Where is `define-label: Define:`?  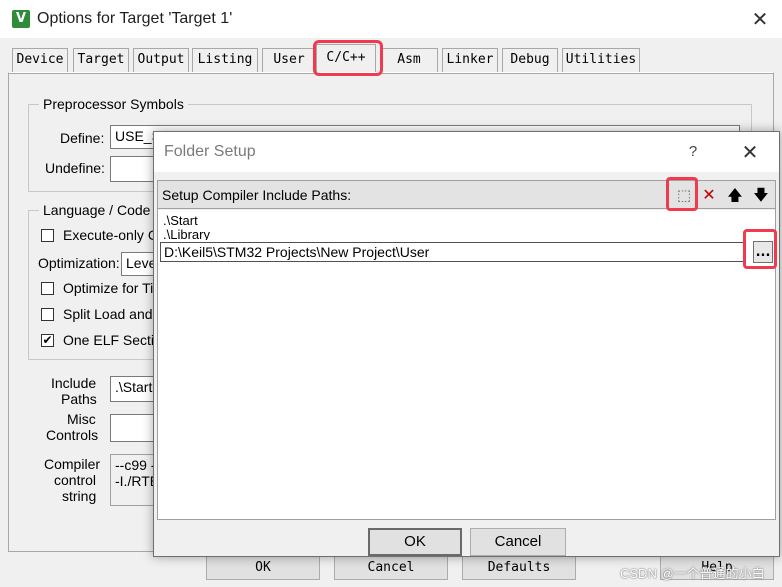
define-label: Define: is located at coordinates (82, 138).